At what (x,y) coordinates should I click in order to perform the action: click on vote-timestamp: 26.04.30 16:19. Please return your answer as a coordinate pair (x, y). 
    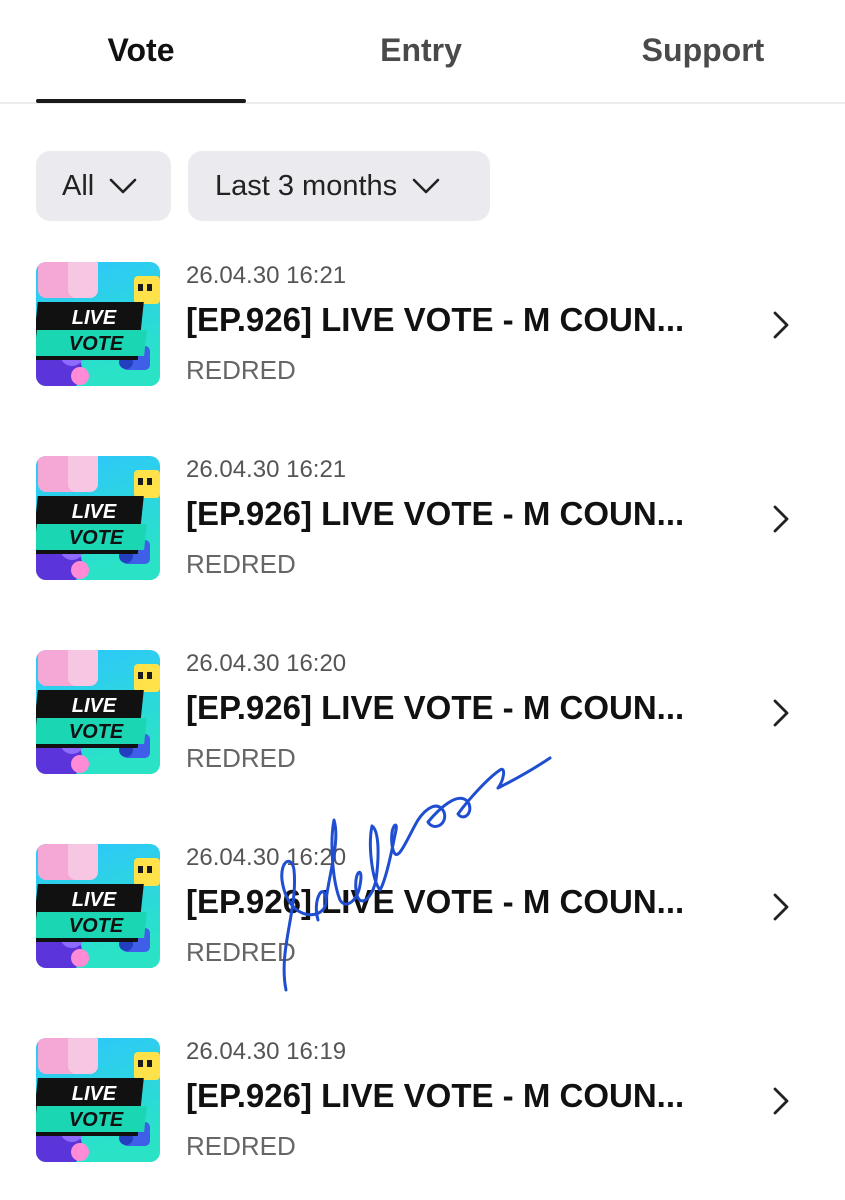
    Looking at the image, I should click on (266, 1051).